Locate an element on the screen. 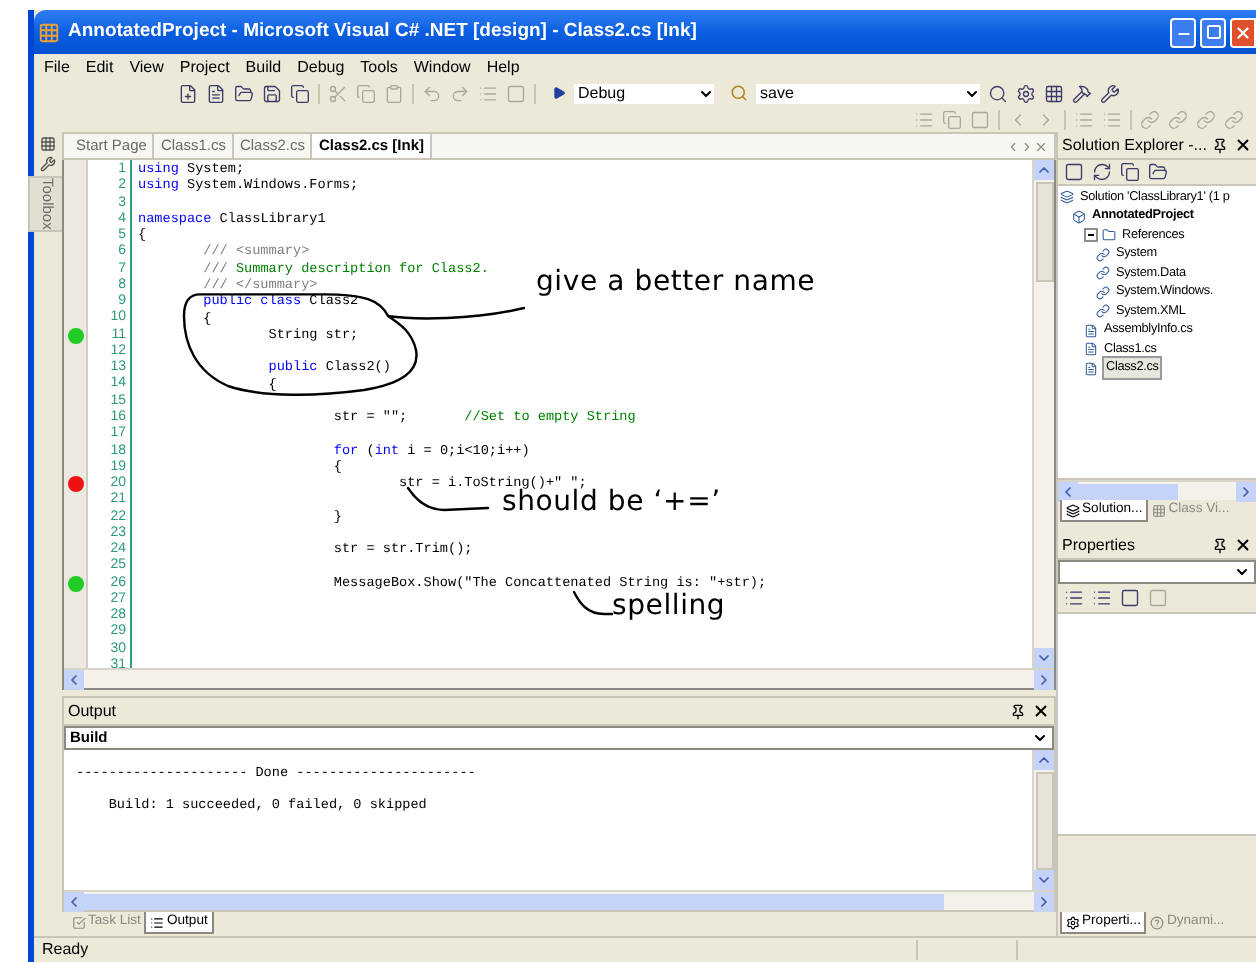 The height and width of the screenshot is (962, 1256). panel-title: Output is located at coordinates (92, 711).